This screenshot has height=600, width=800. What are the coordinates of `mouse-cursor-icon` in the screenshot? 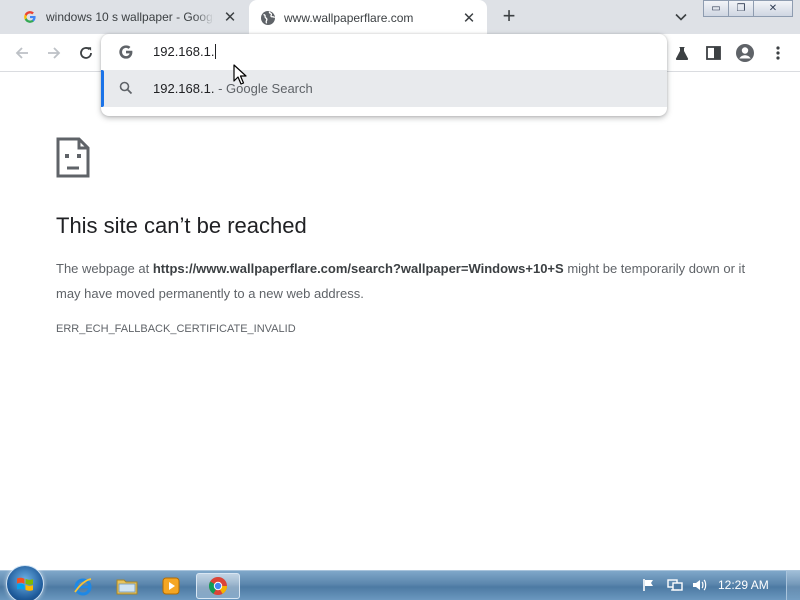 It's located at (240, 74).